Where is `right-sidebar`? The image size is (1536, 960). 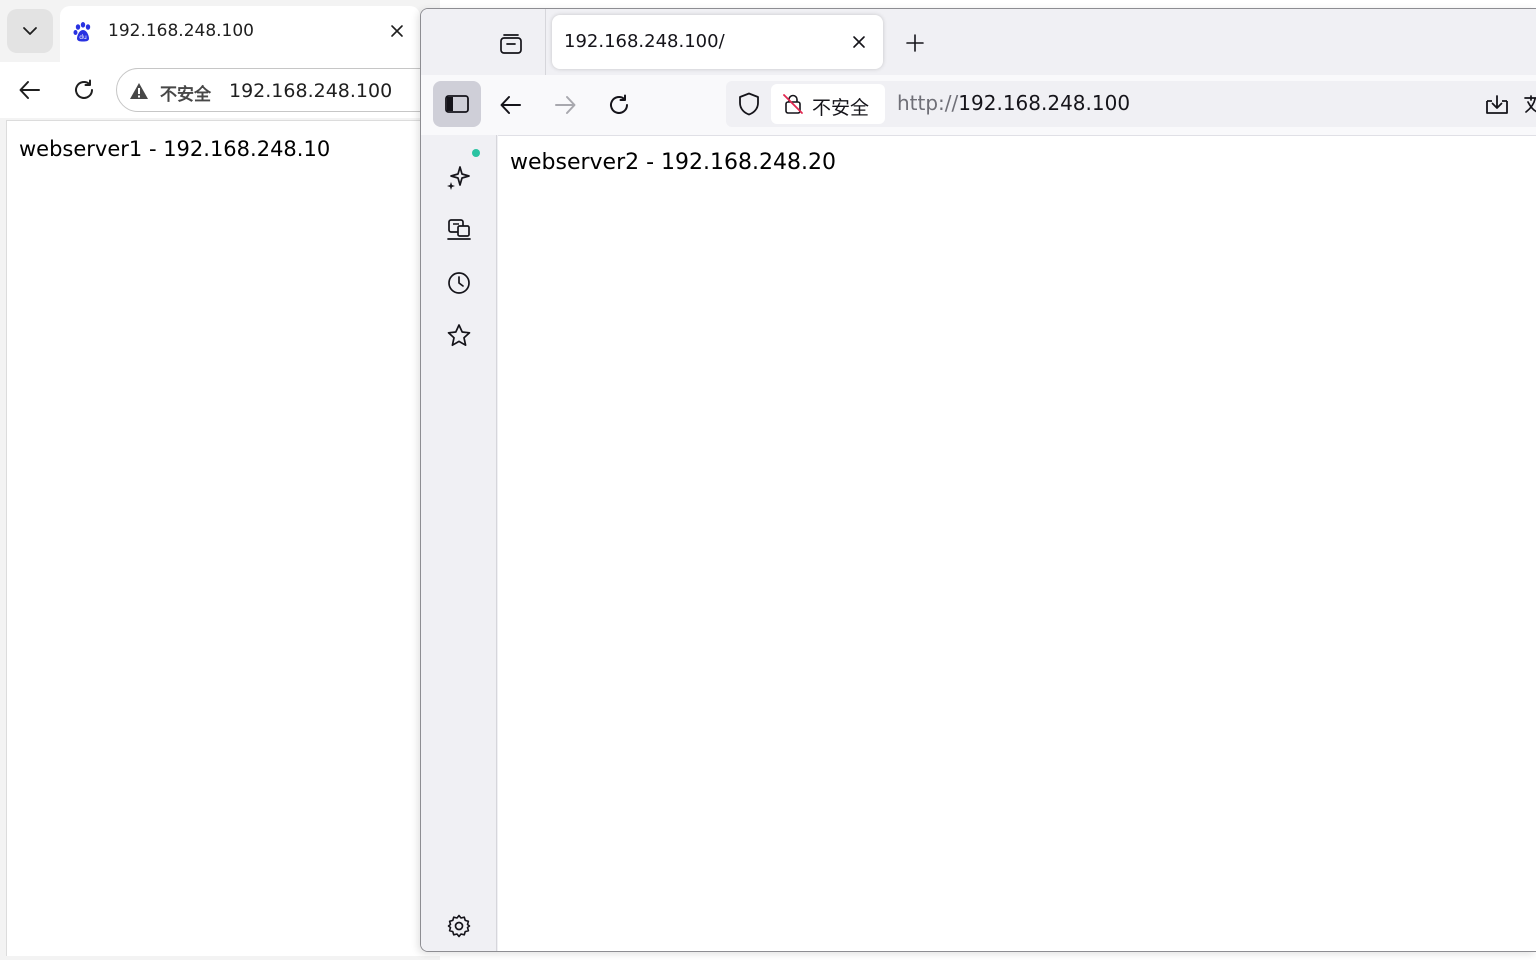
right-sidebar is located at coordinates (459, 543).